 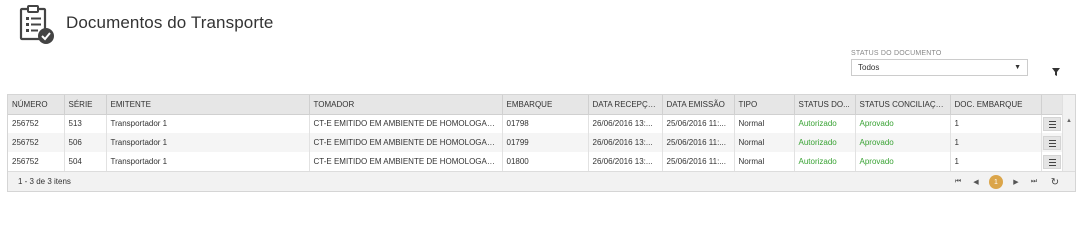 I want to click on column-header: DATA EMISSÃO, so click(x=698, y=105).